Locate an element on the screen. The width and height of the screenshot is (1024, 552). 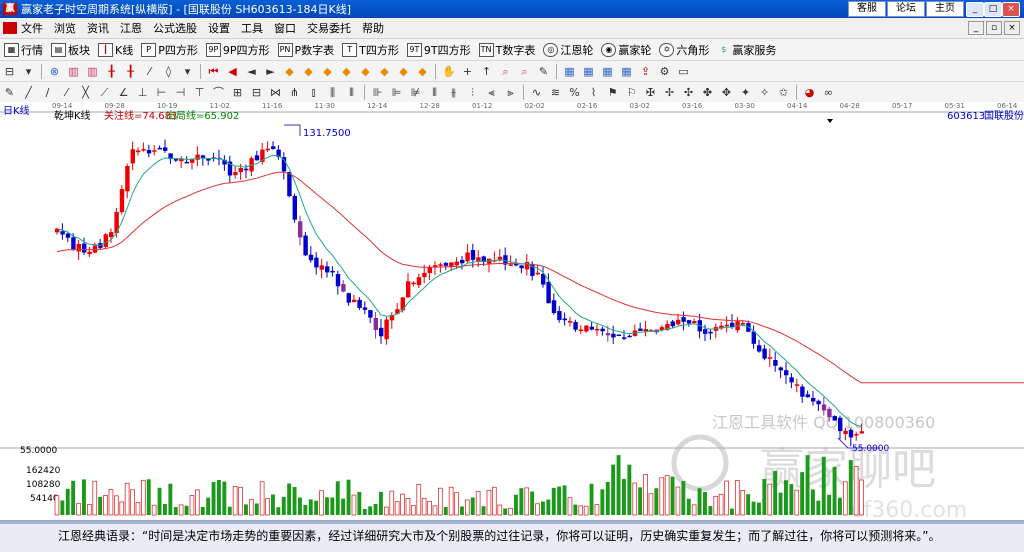
target-icon: ⊗ is located at coordinates (54, 71).